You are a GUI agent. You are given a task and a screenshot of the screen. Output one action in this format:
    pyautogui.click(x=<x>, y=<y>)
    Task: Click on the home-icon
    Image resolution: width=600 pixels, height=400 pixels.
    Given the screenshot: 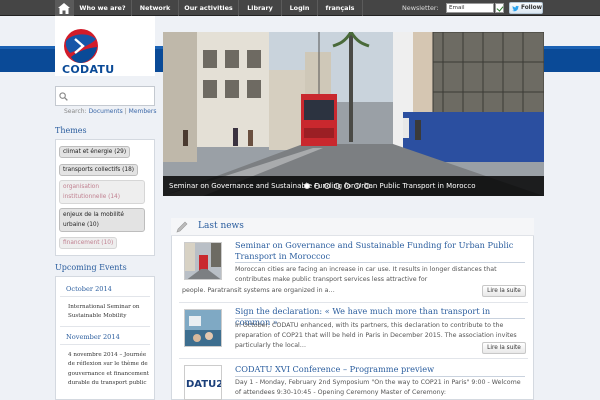 What is the action you would take?
    pyautogui.click(x=64, y=8)
    